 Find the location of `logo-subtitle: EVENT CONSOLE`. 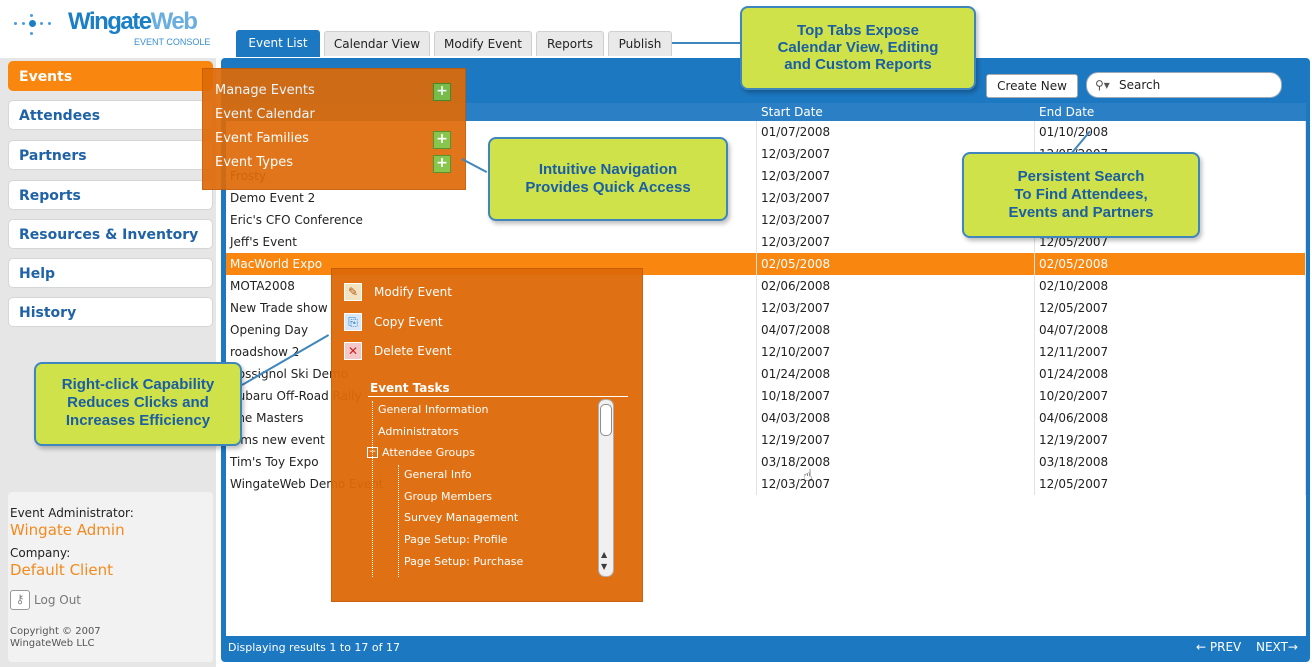

logo-subtitle: EVENT CONSOLE is located at coordinates (172, 42).